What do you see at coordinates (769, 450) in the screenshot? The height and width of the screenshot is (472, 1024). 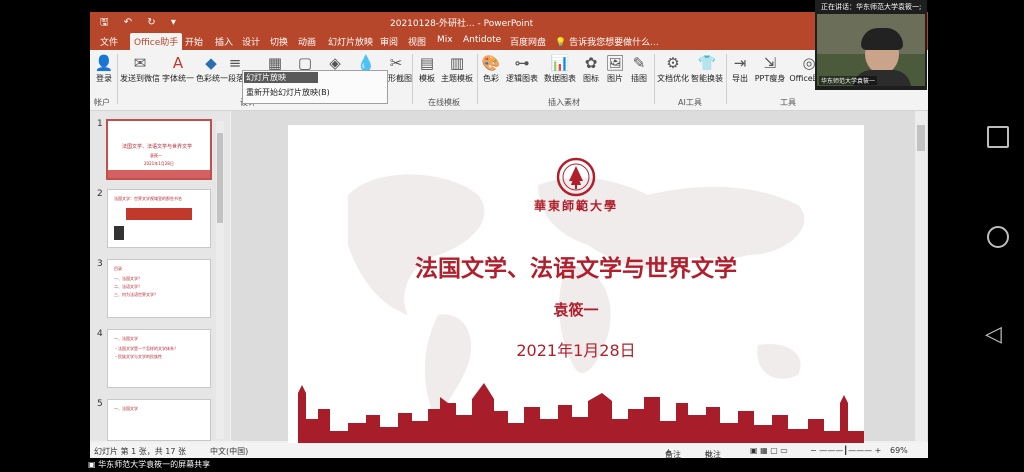 I see `view-buttons: ▣ ▦ ▢ ▭` at bounding box center [769, 450].